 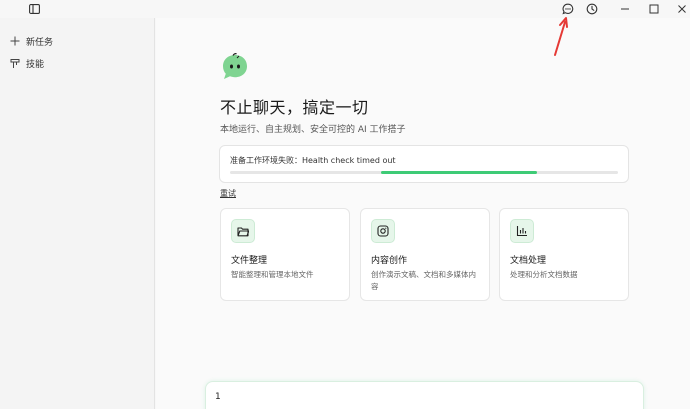 What do you see at coordinates (423, 280) in the screenshot?
I see `card-description: 创作演示文稿、文档和多媒体内容` at bounding box center [423, 280].